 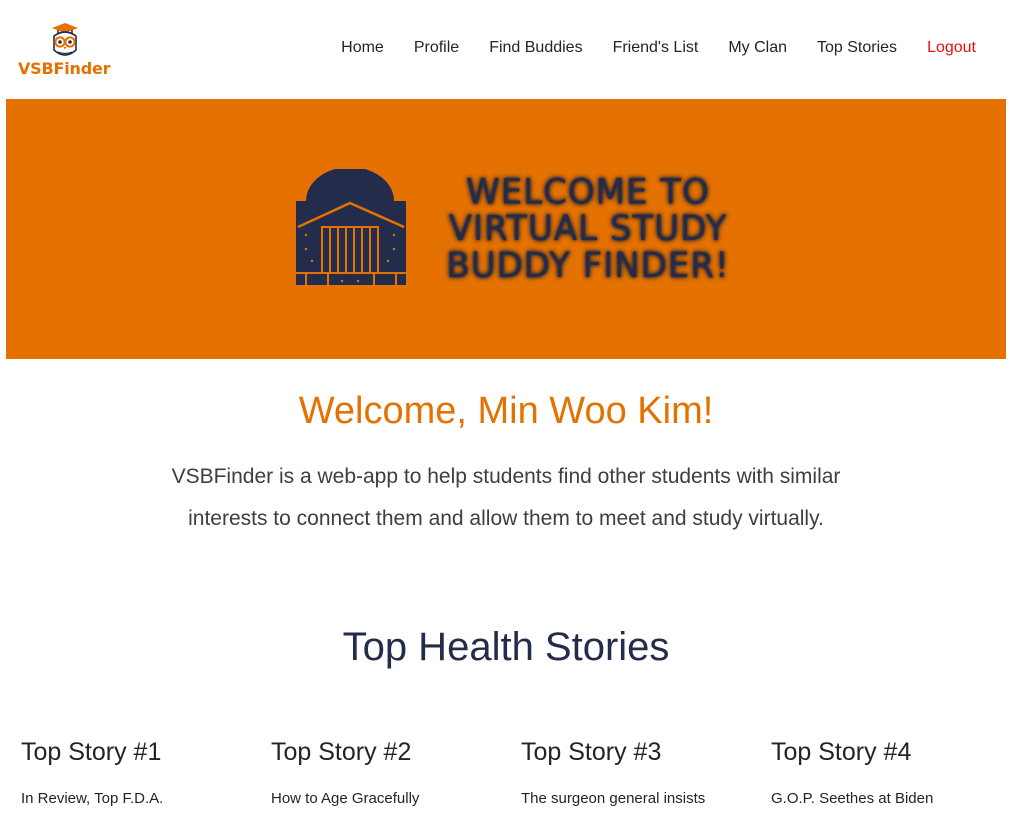 I want to click on nav-top-stories: Top Stories, so click(x=857, y=48).